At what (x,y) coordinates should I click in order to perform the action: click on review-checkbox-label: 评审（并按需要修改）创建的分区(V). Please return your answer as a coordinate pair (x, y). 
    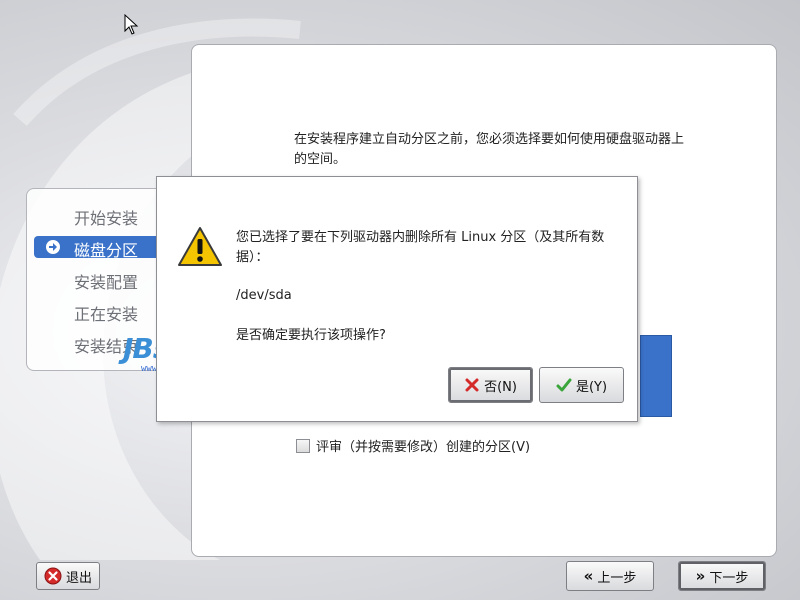
    Looking at the image, I should click on (423, 447).